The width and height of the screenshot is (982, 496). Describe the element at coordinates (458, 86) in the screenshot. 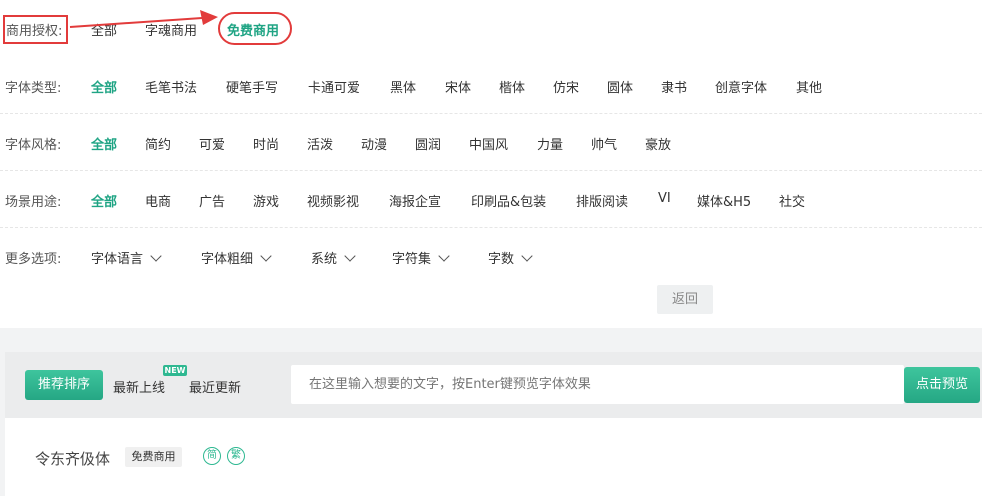

I see `type-option-song: 宋体` at that location.